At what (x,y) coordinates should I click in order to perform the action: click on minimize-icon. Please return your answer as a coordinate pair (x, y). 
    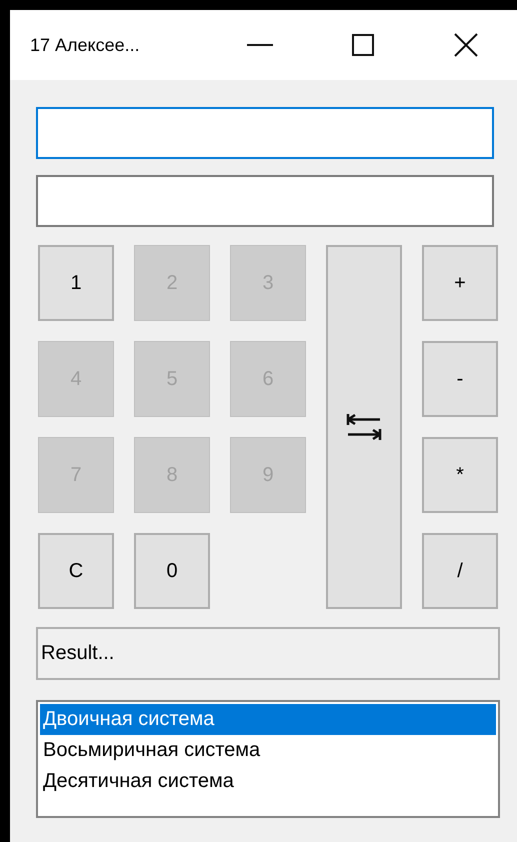
    Looking at the image, I should click on (259, 45).